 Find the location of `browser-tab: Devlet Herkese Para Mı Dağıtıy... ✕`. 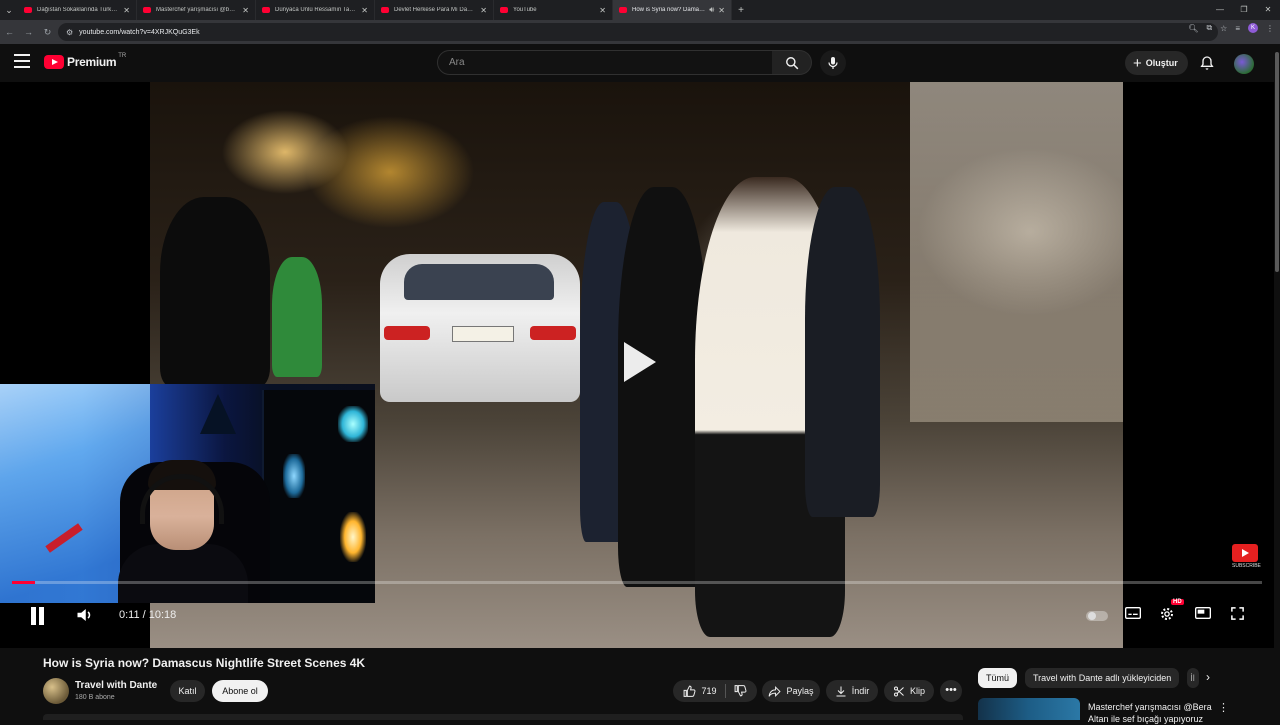

browser-tab: Devlet Herkese Para Mı Dağıtıy... ✕ is located at coordinates (434, 10).